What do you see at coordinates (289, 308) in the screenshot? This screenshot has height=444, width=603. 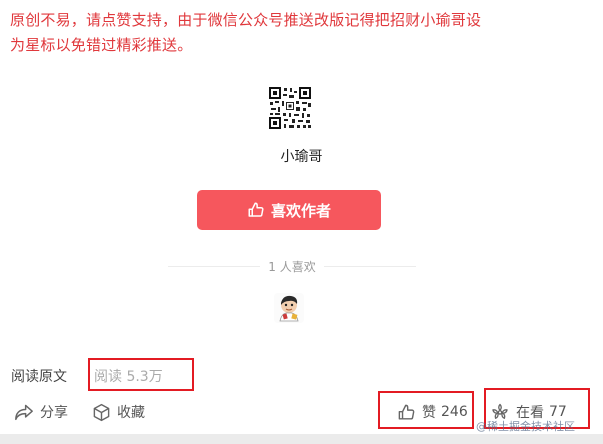 I see `liker-avatar` at bounding box center [289, 308].